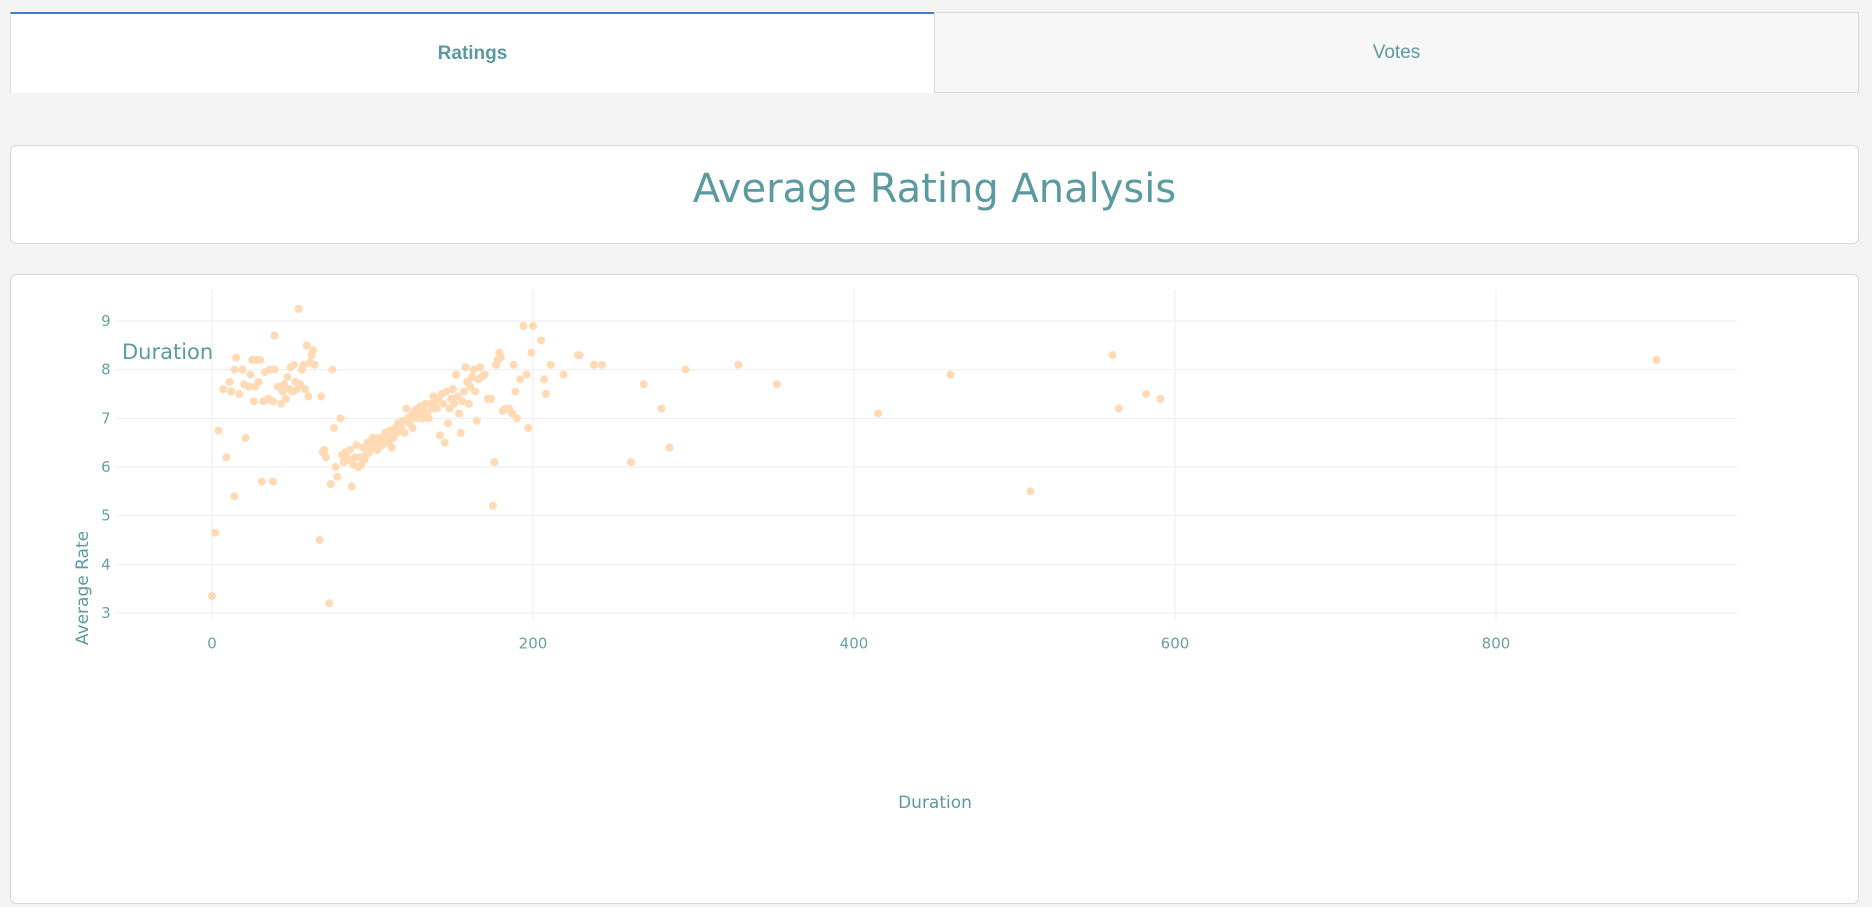 This screenshot has width=1872, height=907. Describe the element at coordinates (1396, 52) in the screenshot. I see `tab-votes: Votes` at that location.